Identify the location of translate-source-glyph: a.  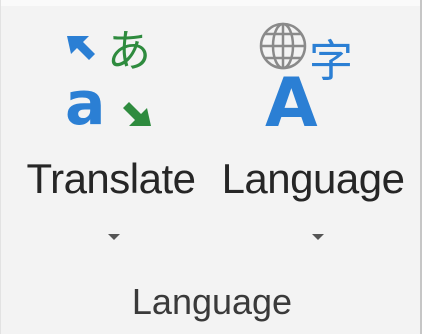
(85, 101).